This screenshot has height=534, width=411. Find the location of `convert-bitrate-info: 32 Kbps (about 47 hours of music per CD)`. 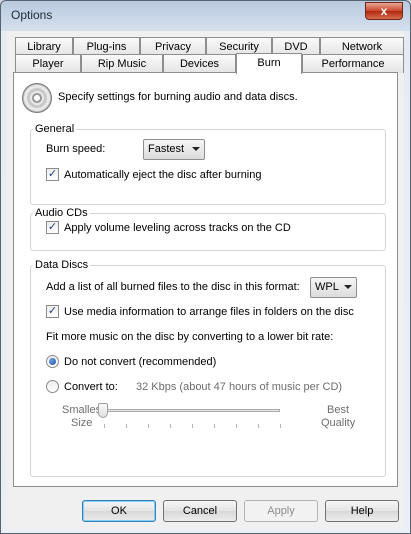

convert-bitrate-info: 32 Kbps (about 47 hours of music per CD) is located at coordinates (239, 387).